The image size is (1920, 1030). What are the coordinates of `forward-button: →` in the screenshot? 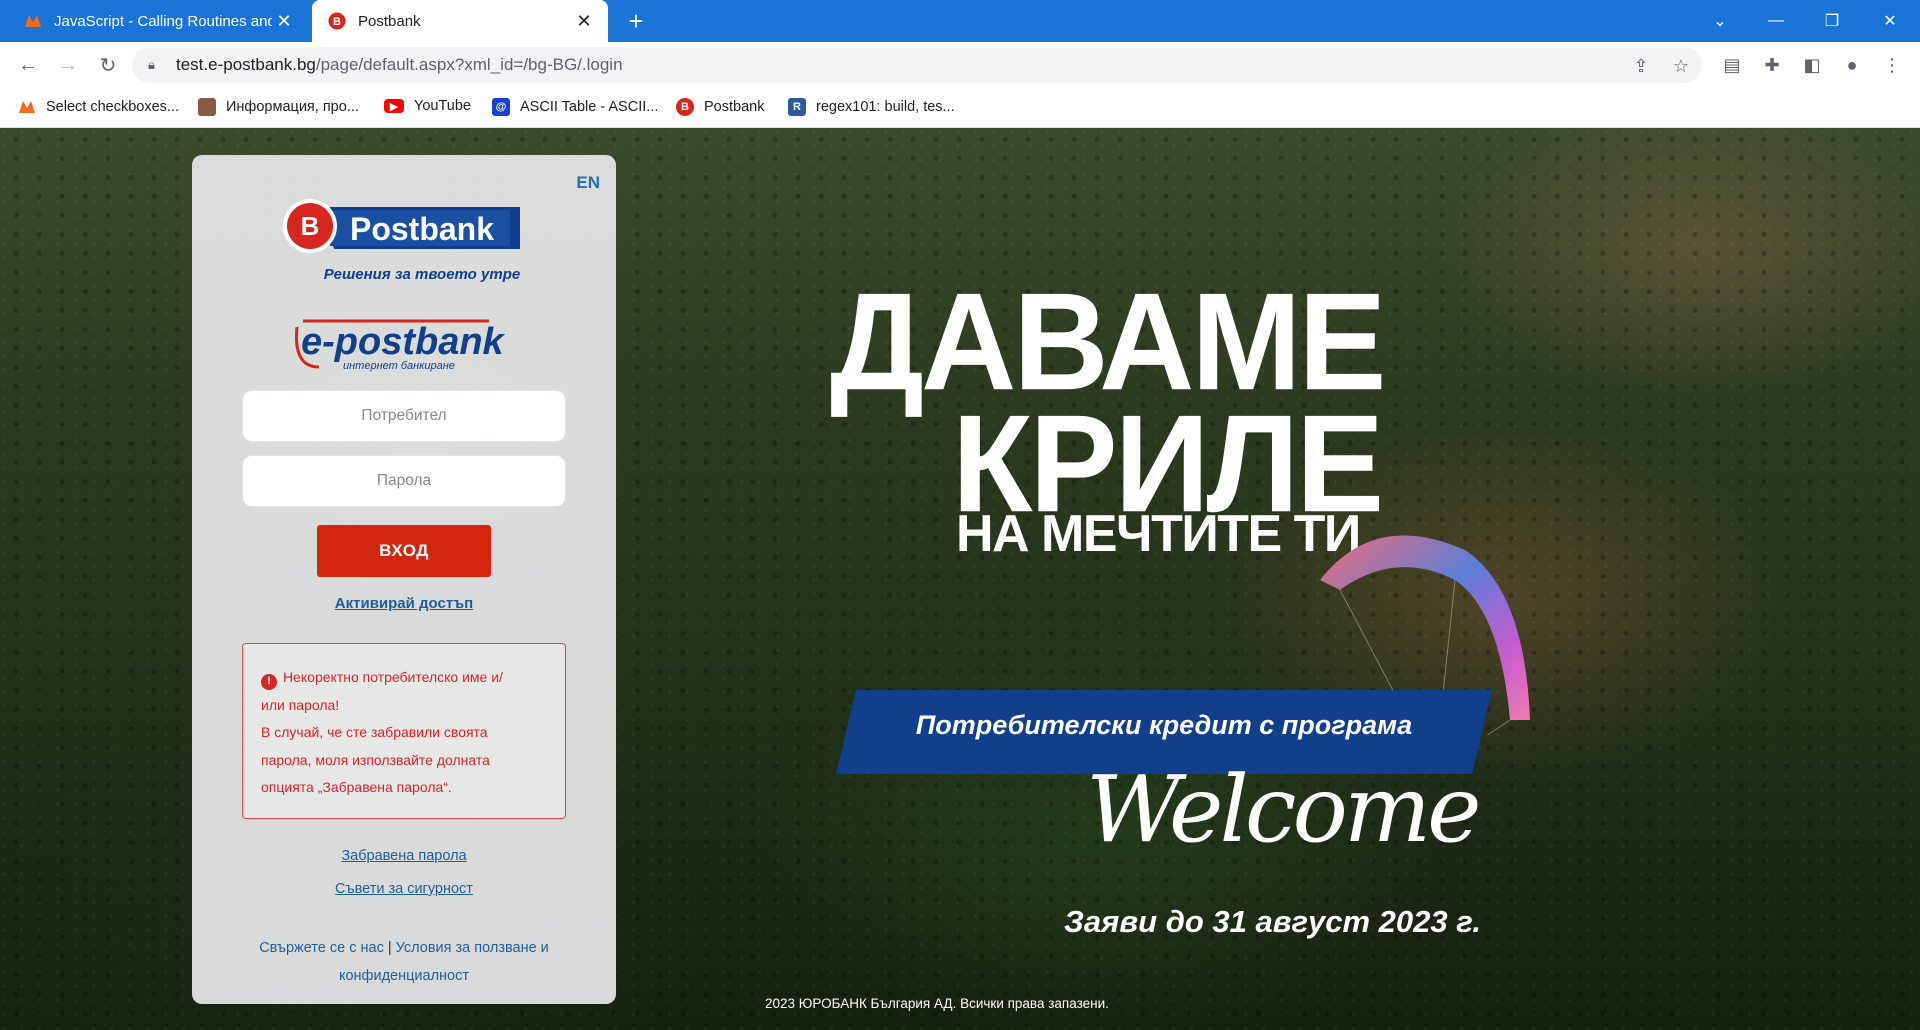 It's located at (68, 65).